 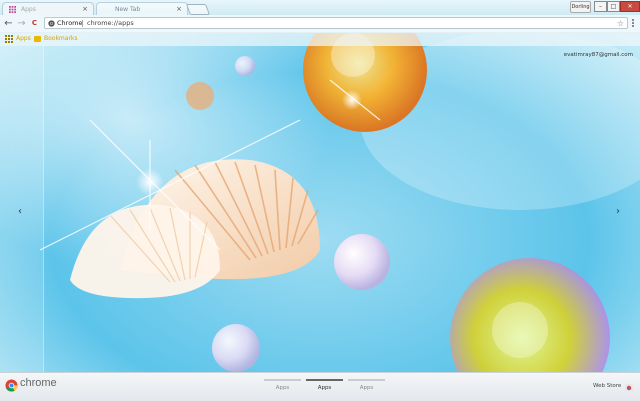 I want to click on omnibox-divider, so click(x=82, y=23).